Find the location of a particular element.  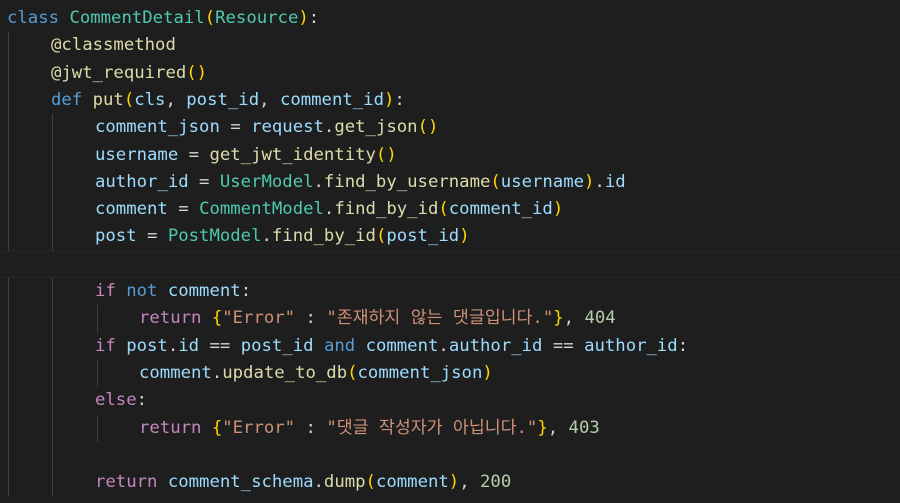

token: username is located at coordinates (542, 181).